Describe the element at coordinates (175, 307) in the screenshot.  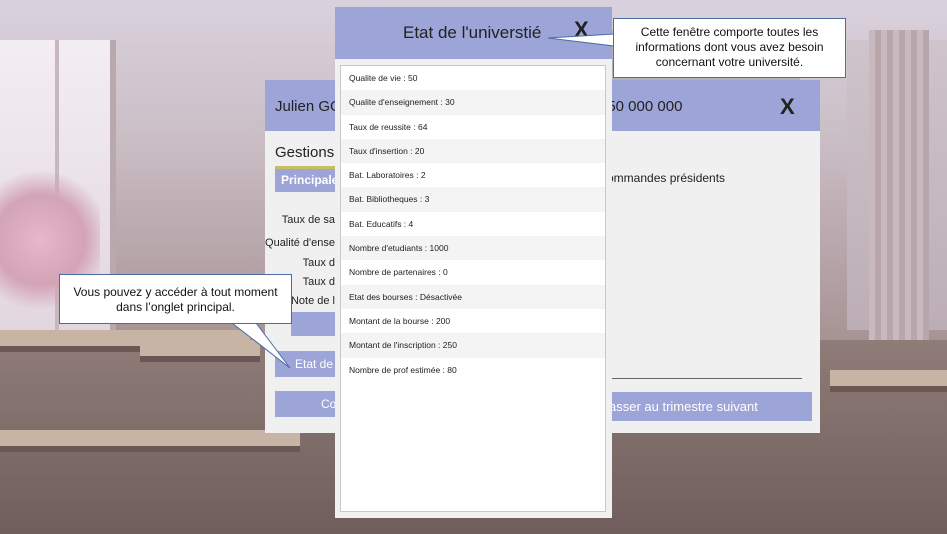
I see `callout-line: dans l’onglet principal.` at that location.